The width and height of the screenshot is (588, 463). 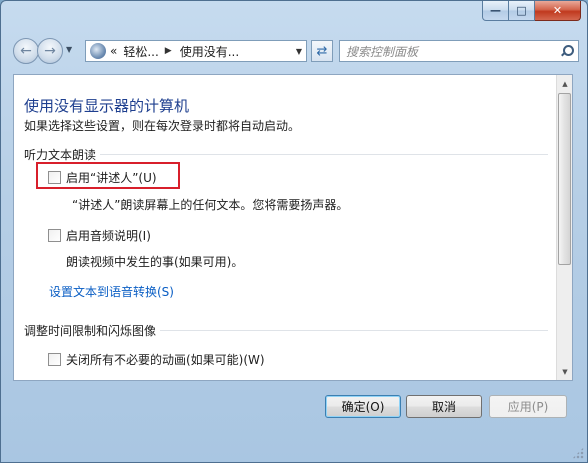 I want to click on navigation-bar: ← → ▼ « 轻松... ▶ 使用没有... ▼ ⇄ 搜索控制面板, so click(x=296, y=51).